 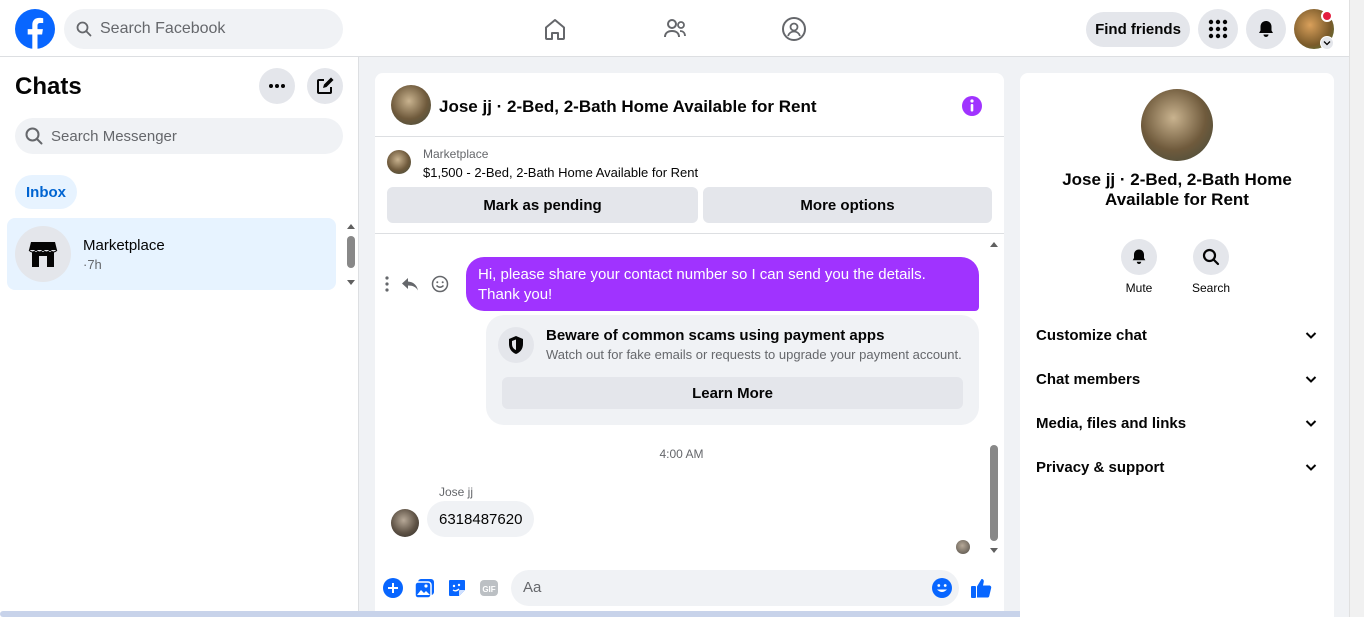 I want to click on message-actions, so click(x=417, y=284).